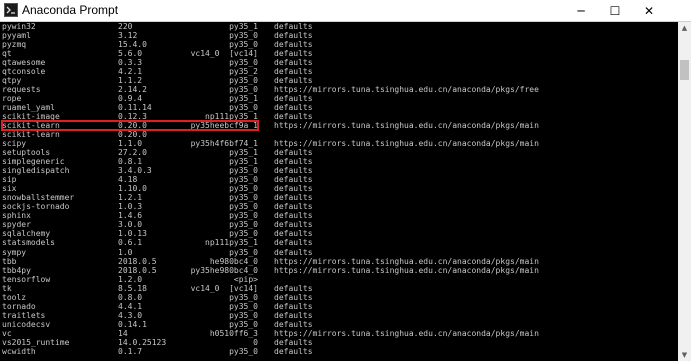 The width and height of the screenshot is (691, 361). Describe the element at coordinates (345, 11) in the screenshot. I see `title-bar: Anaconda Prompt ─ ☐ ✕` at that location.